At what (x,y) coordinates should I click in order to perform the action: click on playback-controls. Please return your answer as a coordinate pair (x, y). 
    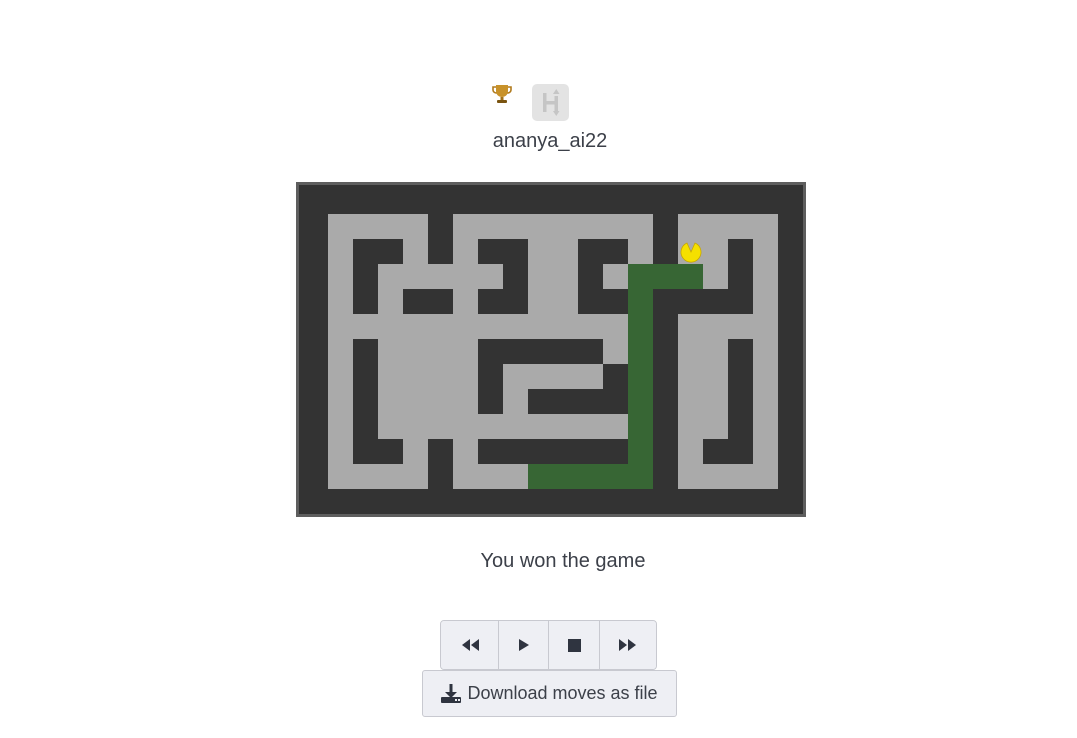
    Looking at the image, I should click on (548, 645).